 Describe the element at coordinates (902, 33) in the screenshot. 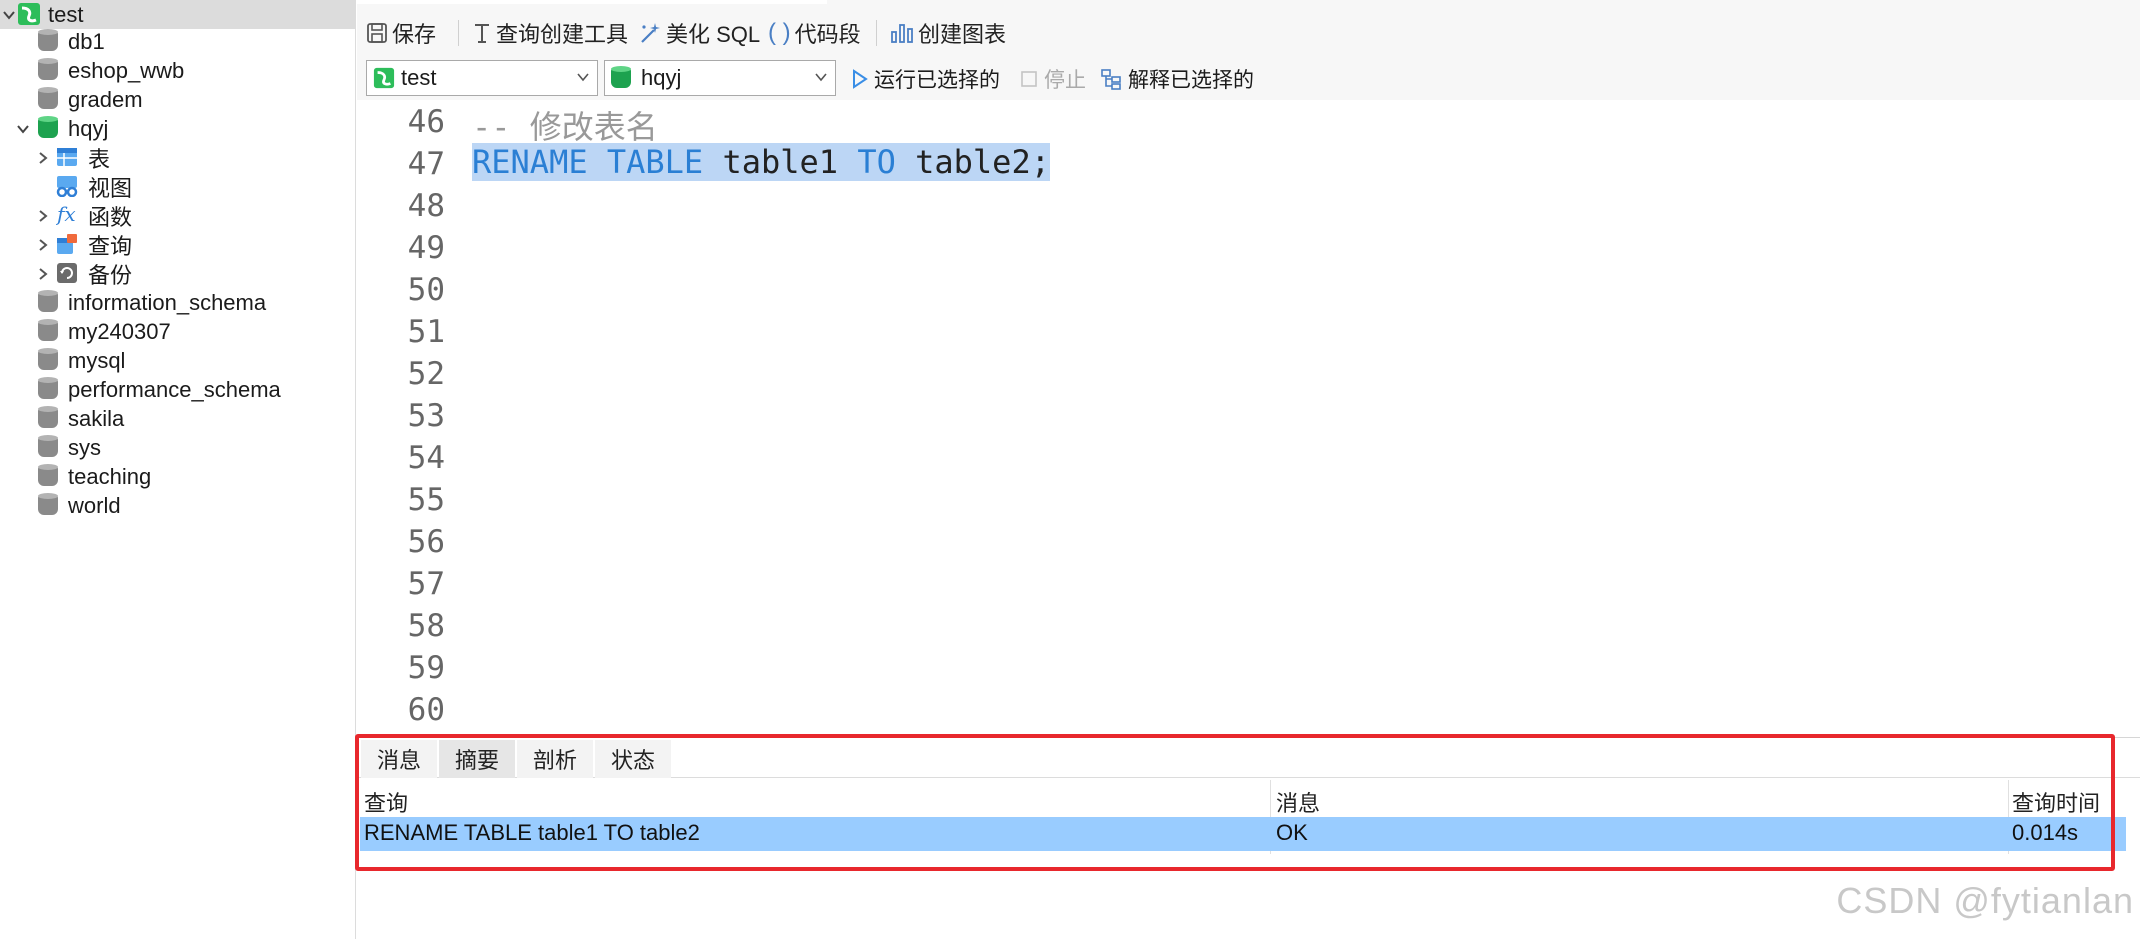

I see `chart-icon` at that location.